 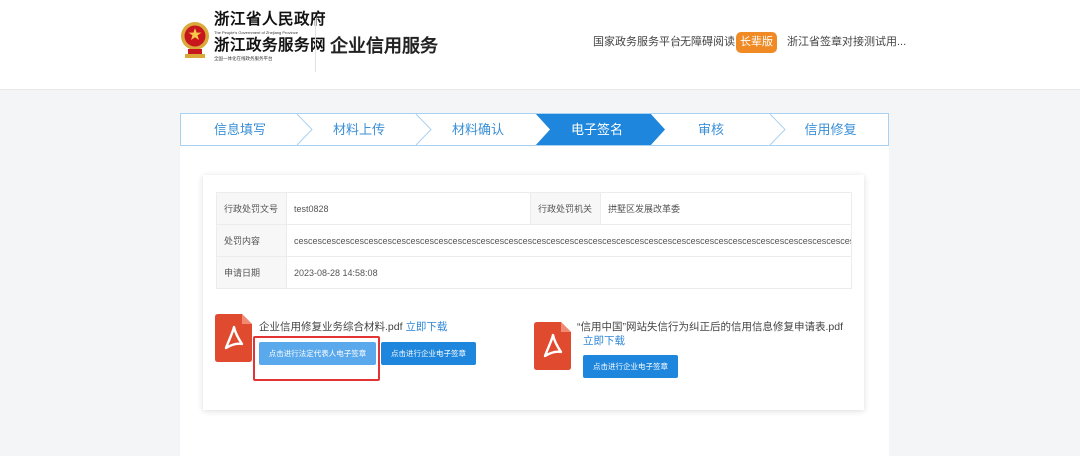 What do you see at coordinates (710, 129) in the screenshot?
I see `step-review: 审核` at bounding box center [710, 129].